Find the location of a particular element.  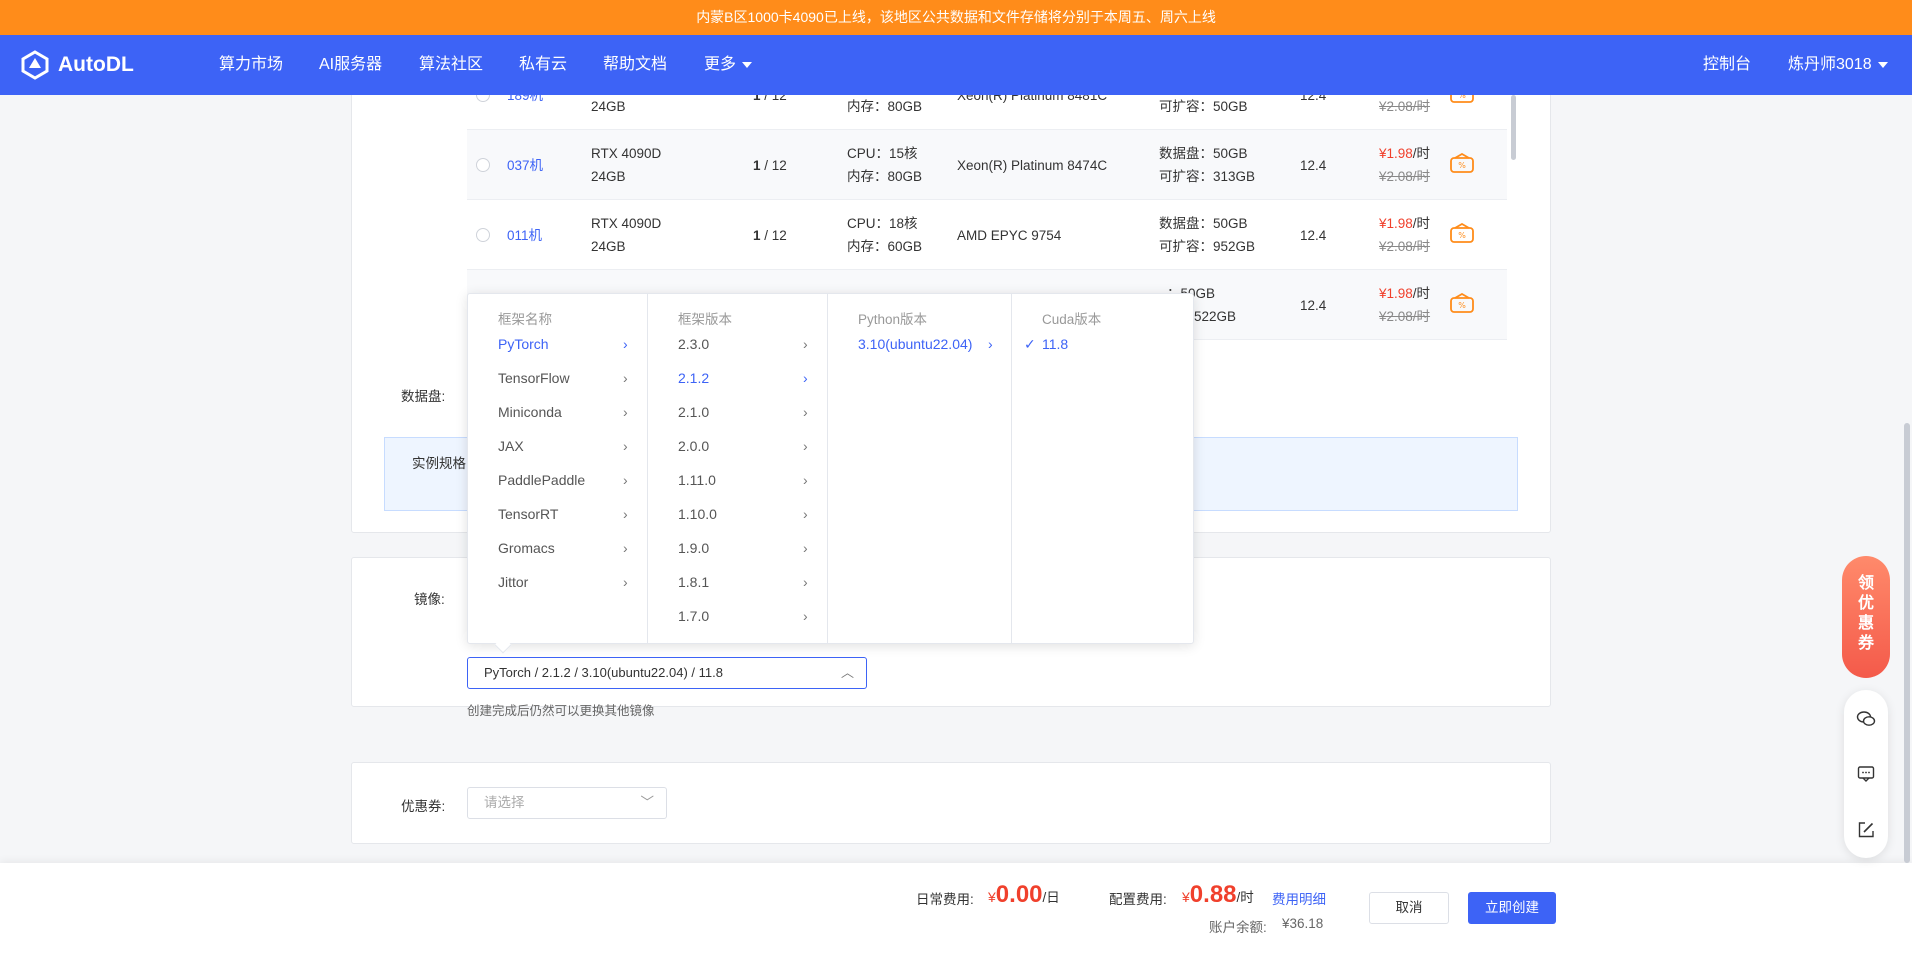

data-disk-label: 数据盘: is located at coordinates (423, 396).